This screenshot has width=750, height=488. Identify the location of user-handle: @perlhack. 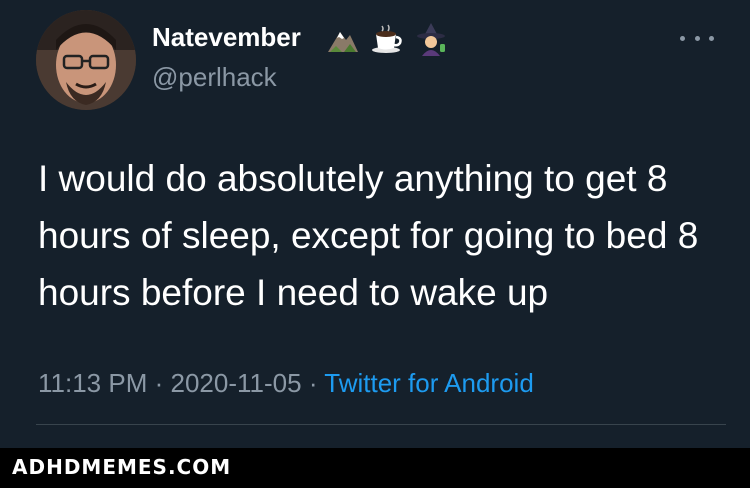
(214, 77).